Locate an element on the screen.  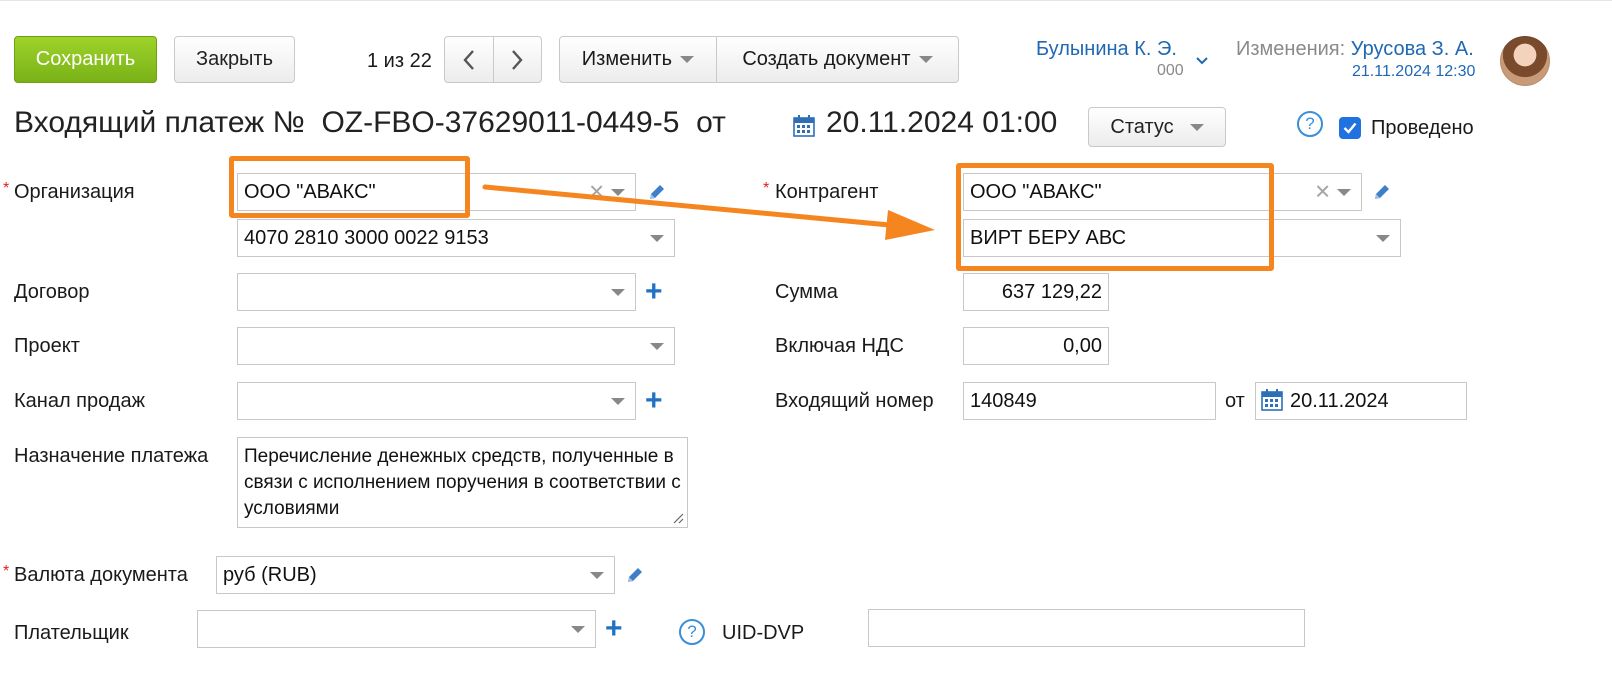
highlight-box-organization is located at coordinates (349, 187).